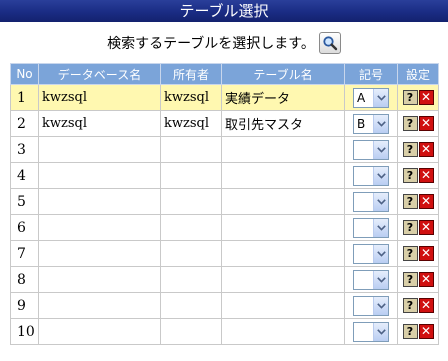 The image size is (448, 361). I want to click on table-name-cell: 取引先マスタ, so click(283, 123).